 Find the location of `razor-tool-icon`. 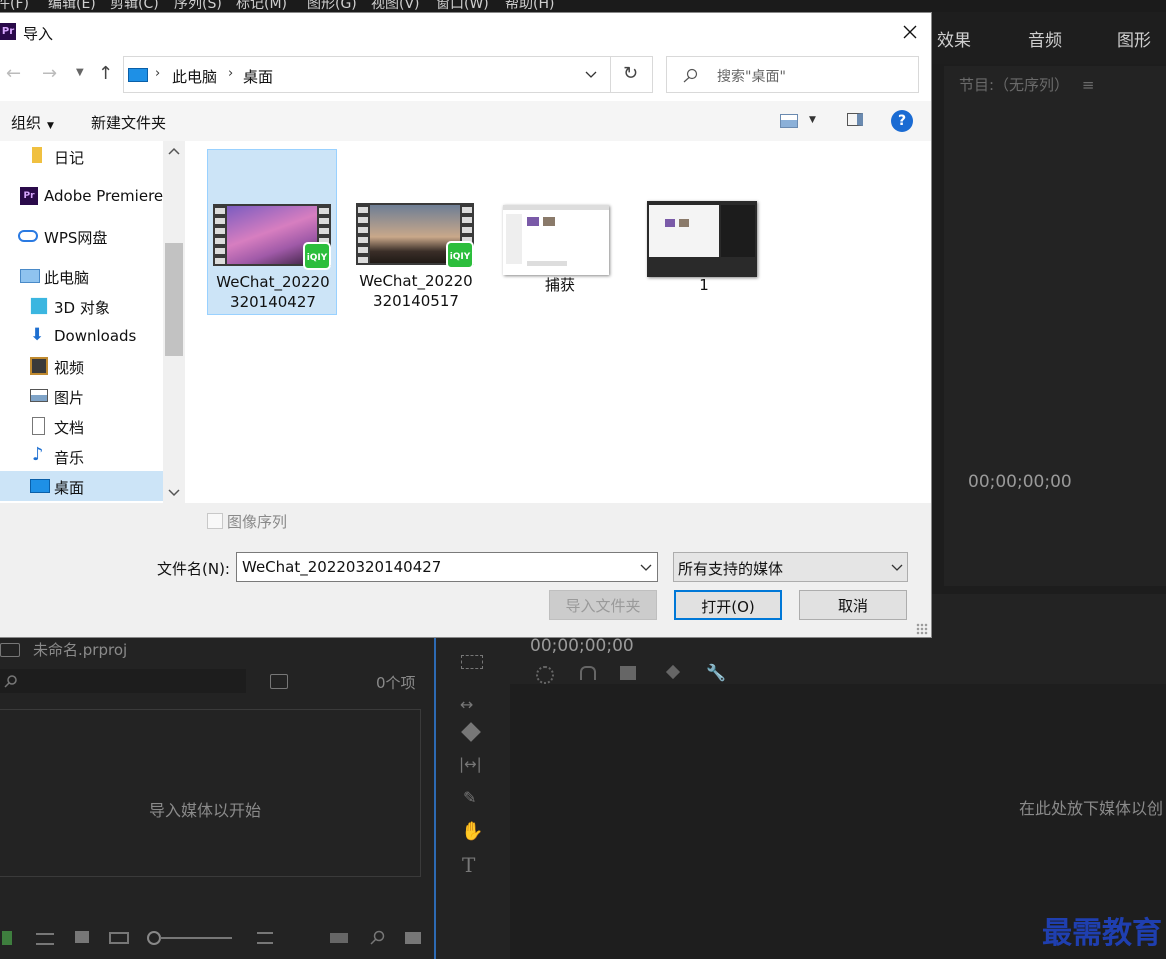

razor-tool-icon is located at coordinates (471, 732).